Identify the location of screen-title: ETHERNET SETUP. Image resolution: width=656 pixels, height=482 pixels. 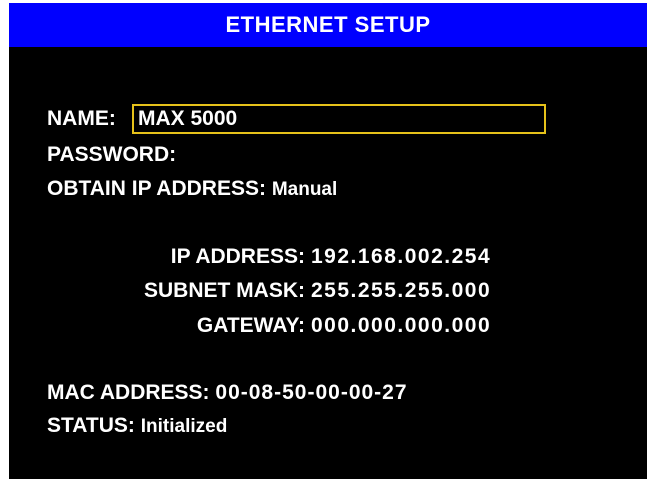
(328, 25).